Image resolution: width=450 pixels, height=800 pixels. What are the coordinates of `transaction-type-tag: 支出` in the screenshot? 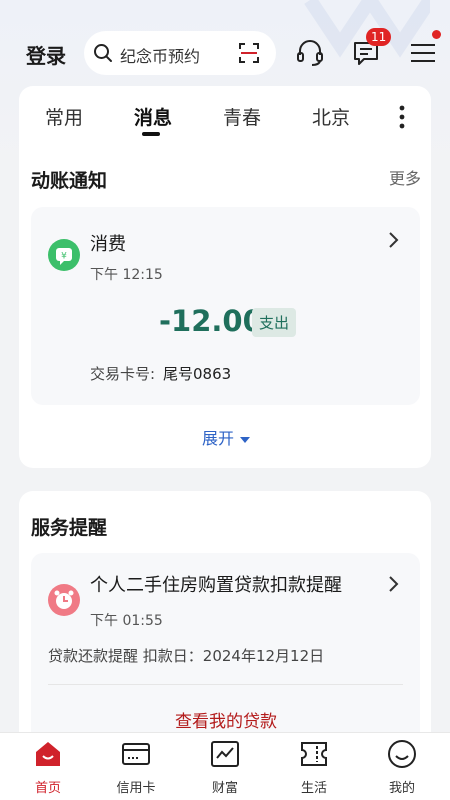 It's located at (274, 322).